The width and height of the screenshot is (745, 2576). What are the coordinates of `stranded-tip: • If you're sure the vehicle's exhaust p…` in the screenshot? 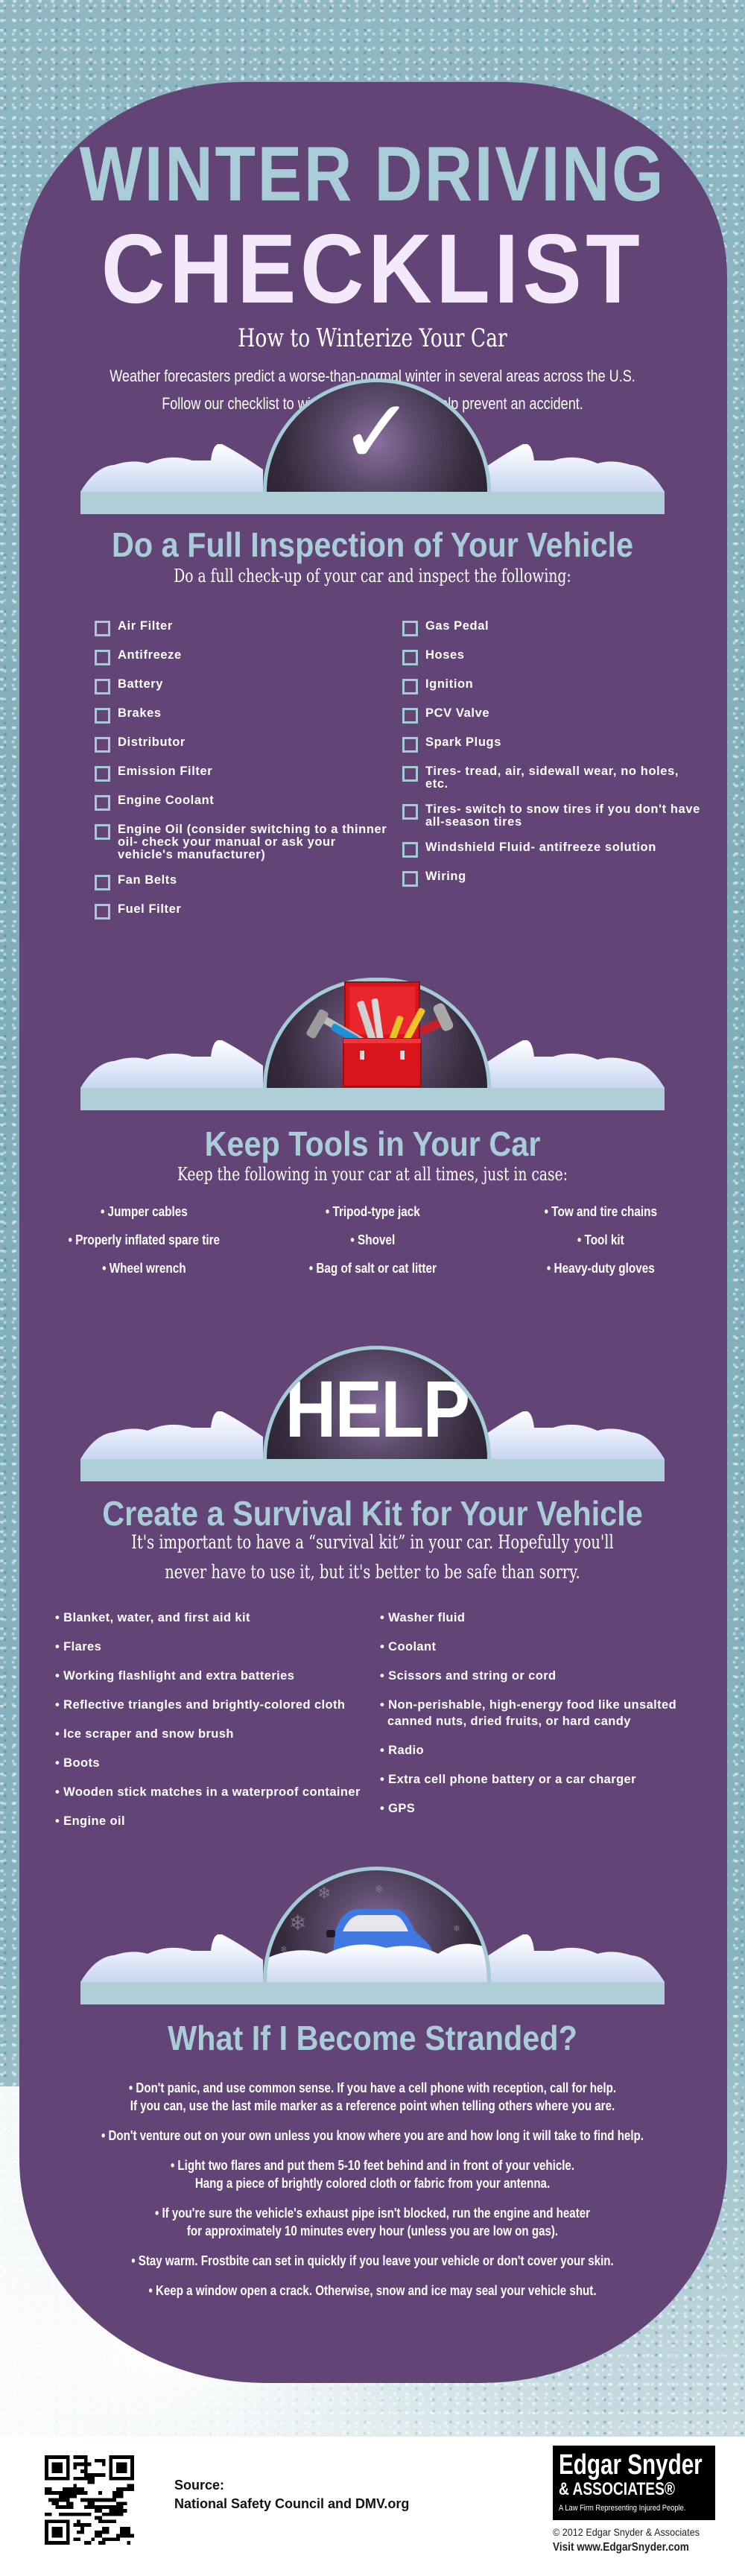 It's located at (372, 2222).